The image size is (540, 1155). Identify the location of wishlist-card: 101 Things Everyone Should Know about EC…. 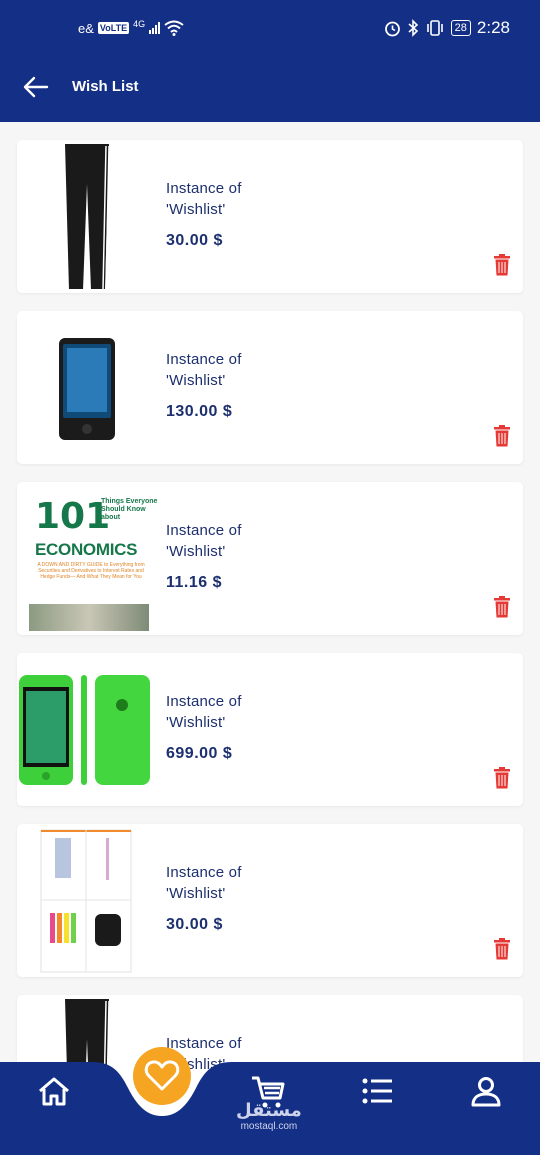
(270, 558).